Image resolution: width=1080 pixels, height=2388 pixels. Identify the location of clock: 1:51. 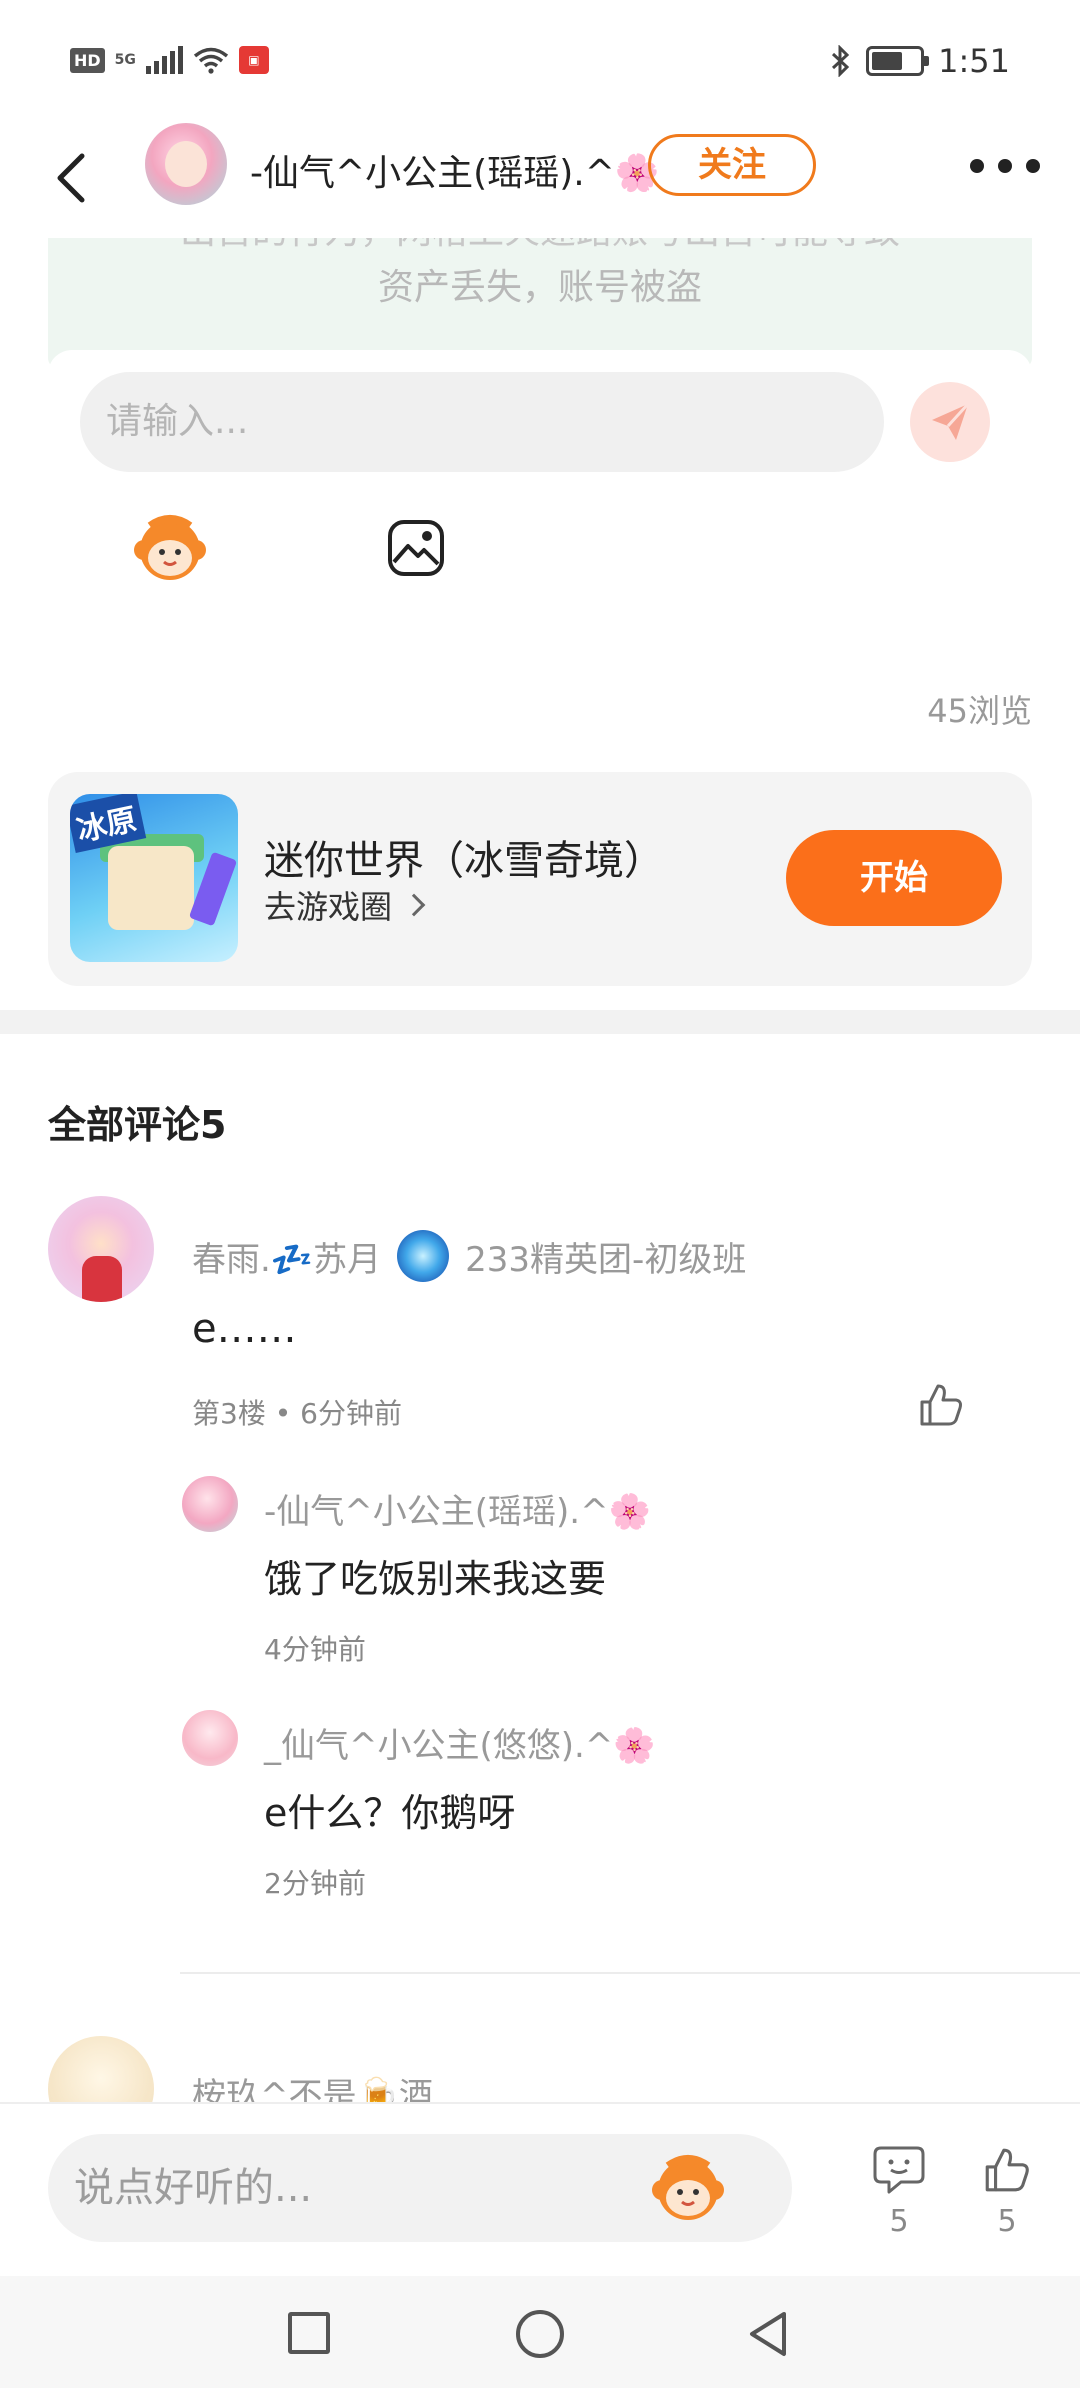
(974, 61).